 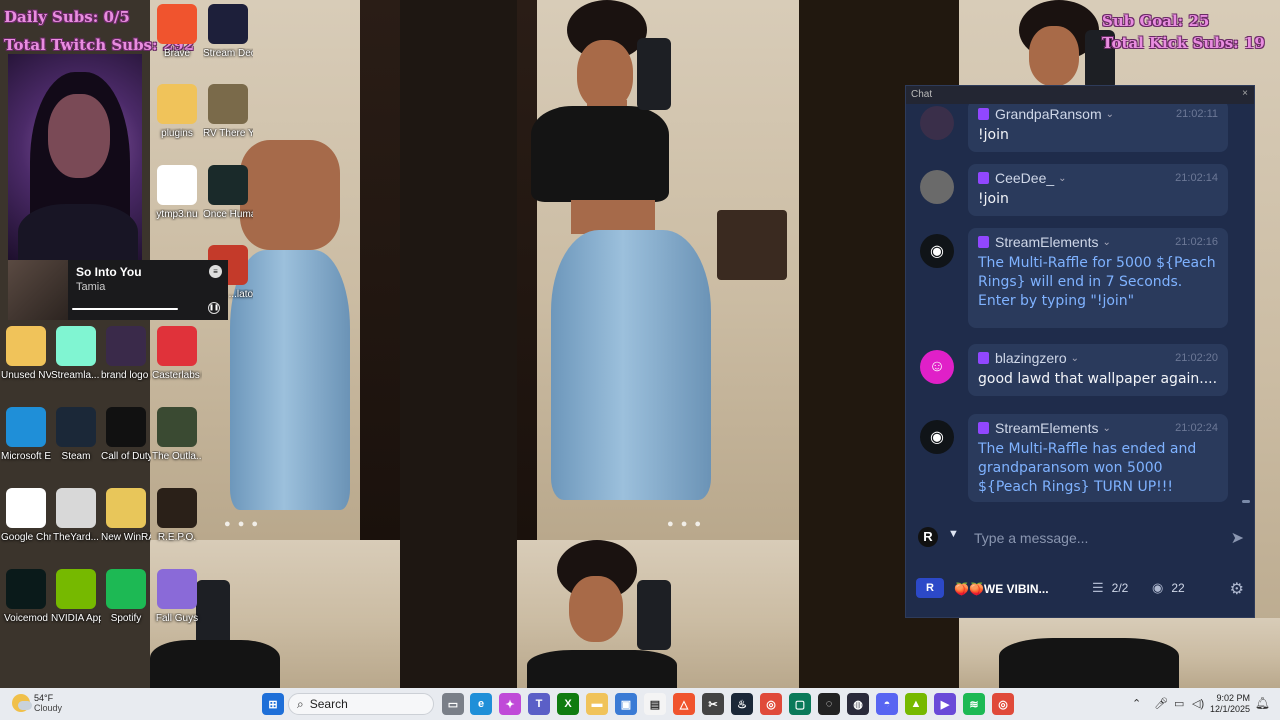 I want to click on user-icon: ☺, so click(x=937, y=367).